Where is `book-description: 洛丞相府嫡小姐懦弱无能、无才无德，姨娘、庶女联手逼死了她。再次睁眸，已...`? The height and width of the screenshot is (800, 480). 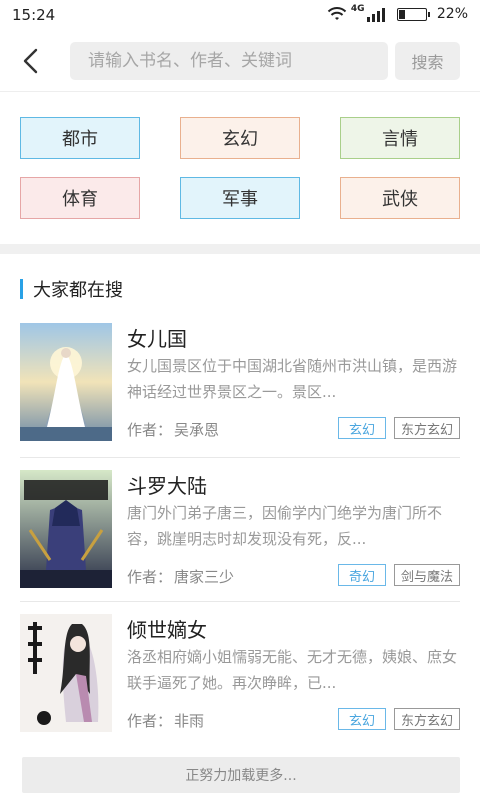 book-description: 洛丞相府嫡小姐懦弱无能、无才无德，姨娘、庶女联手逼死了她。再次睁眸，已... is located at coordinates (292, 670).